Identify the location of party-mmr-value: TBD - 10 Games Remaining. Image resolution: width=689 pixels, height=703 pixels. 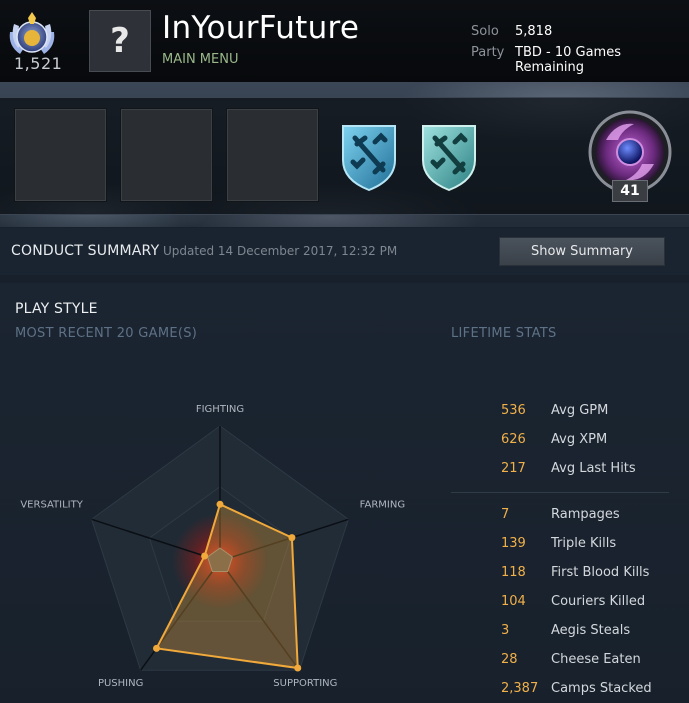
(568, 60).